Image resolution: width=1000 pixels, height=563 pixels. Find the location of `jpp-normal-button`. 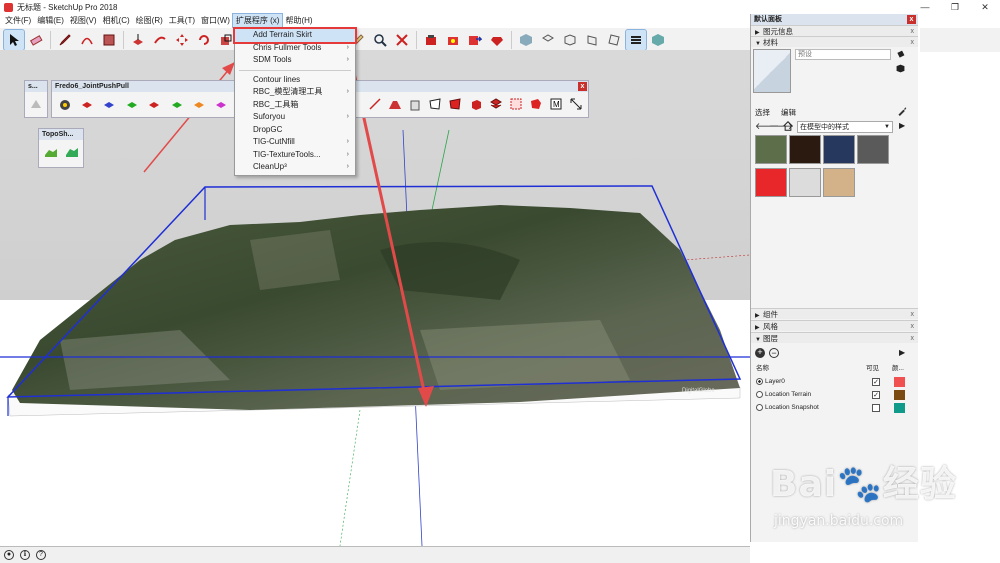

jpp-normal-button is located at coordinates (109, 104).